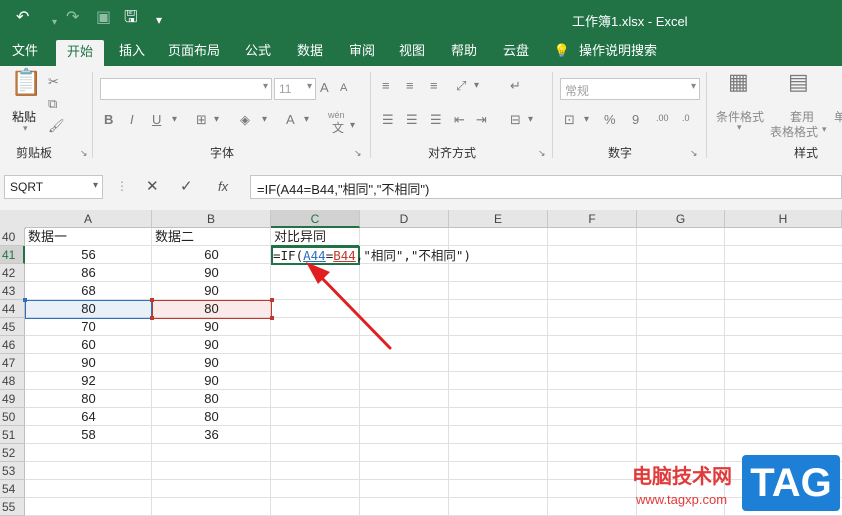  Describe the element at coordinates (791, 483) in the screenshot. I see `watermark-logo: TAG` at that location.